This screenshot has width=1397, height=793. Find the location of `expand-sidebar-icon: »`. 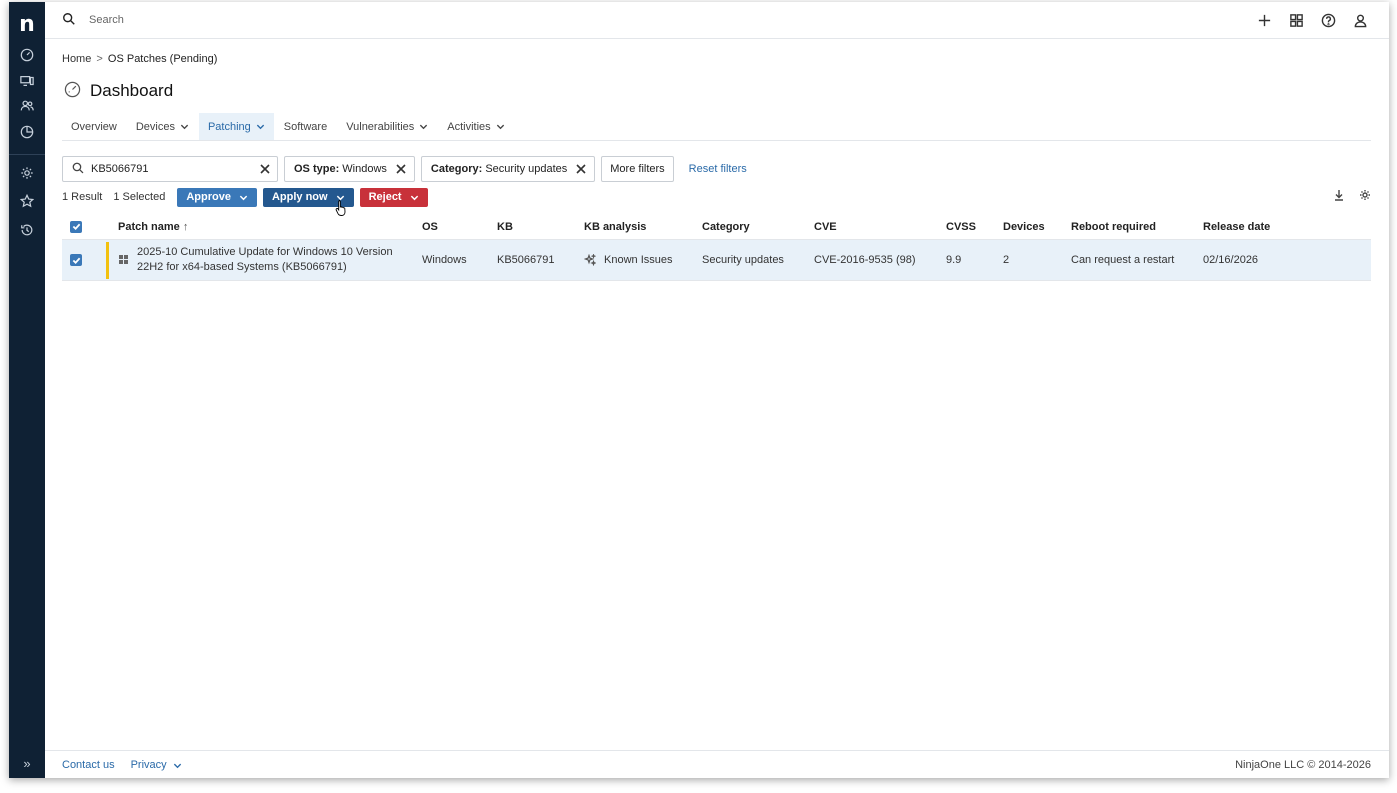

expand-sidebar-icon: » is located at coordinates (27, 763).